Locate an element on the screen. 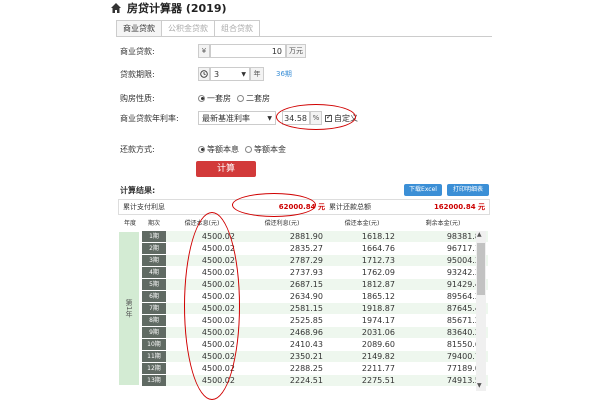 This screenshot has width=600, height=400. radio-equal-principal: 等额本金 is located at coordinates (265, 149).